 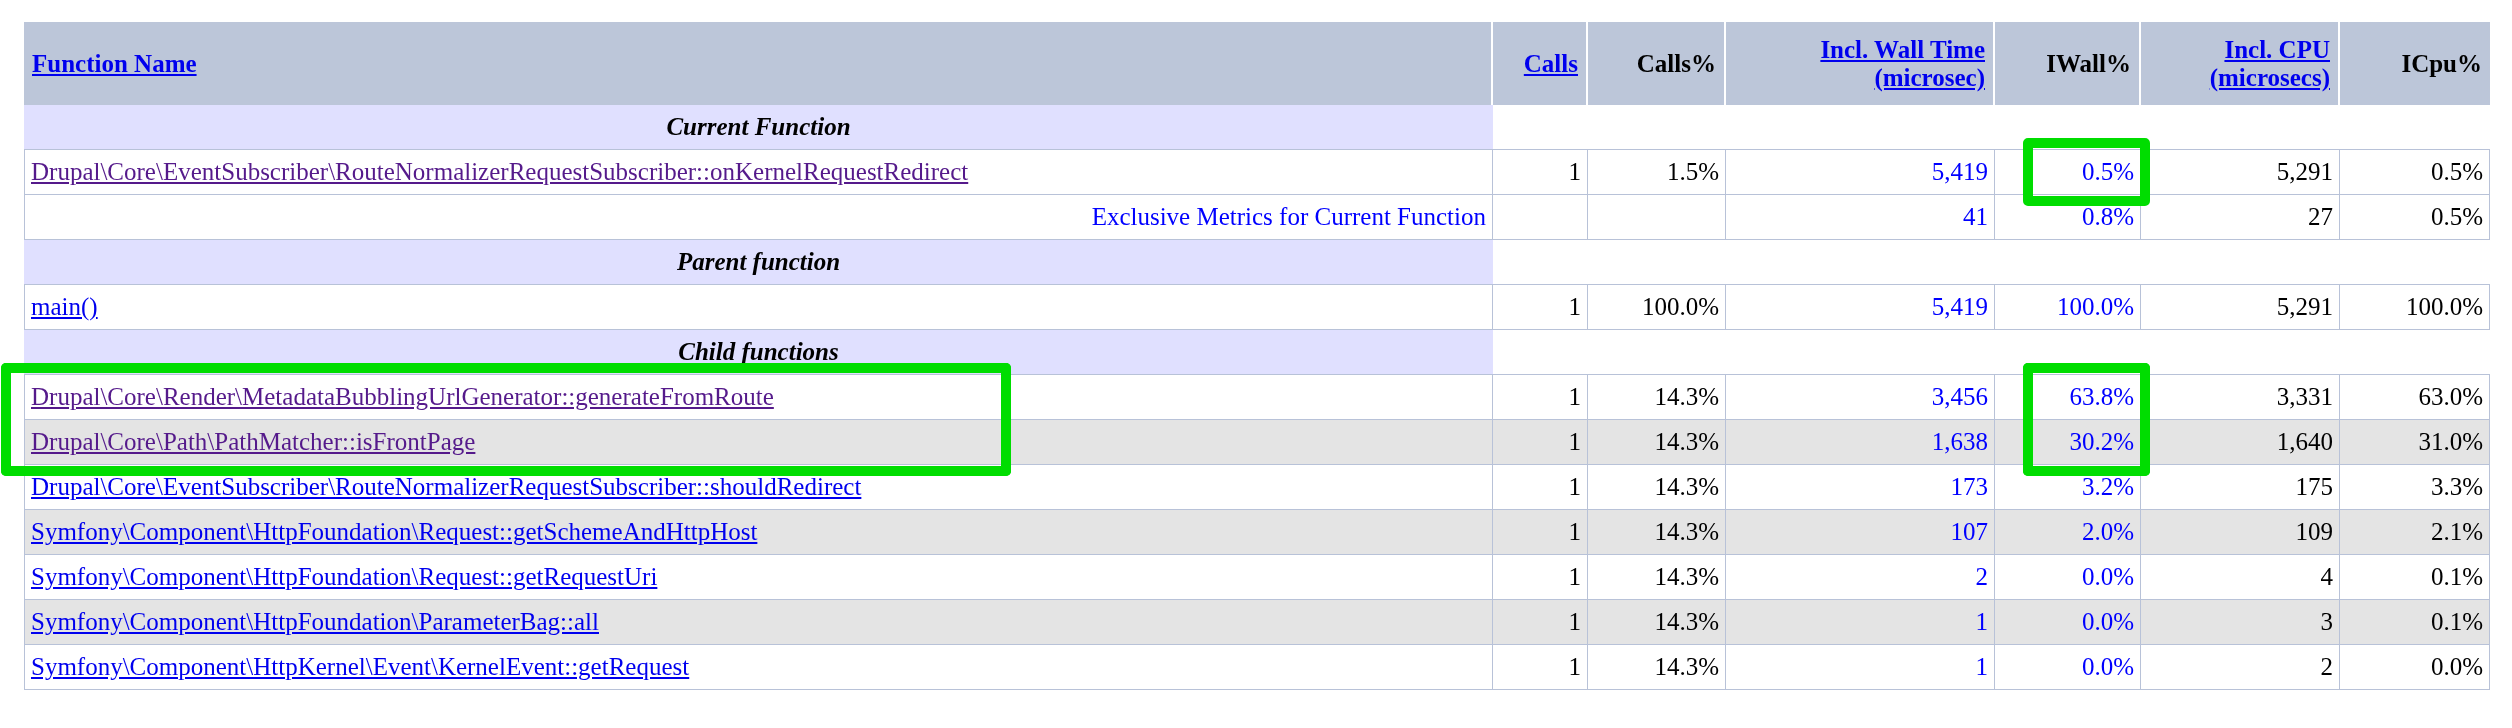 I want to click on function-link: main(), so click(x=64, y=306).